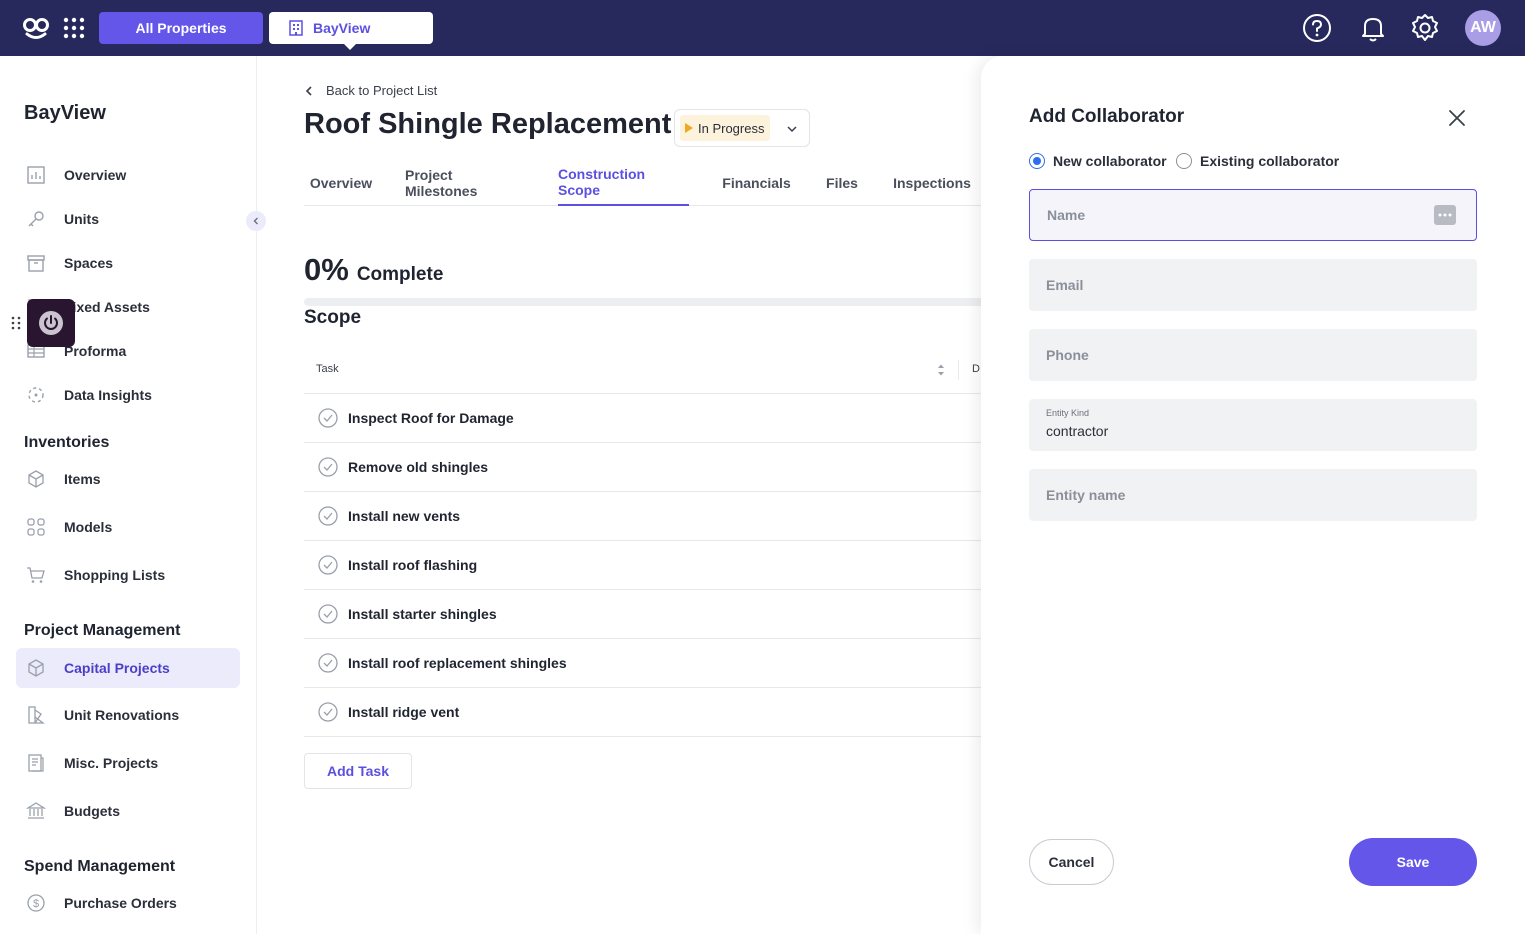 This screenshot has width=1525, height=934. I want to click on table-row: Install new vents, so click(644, 516).